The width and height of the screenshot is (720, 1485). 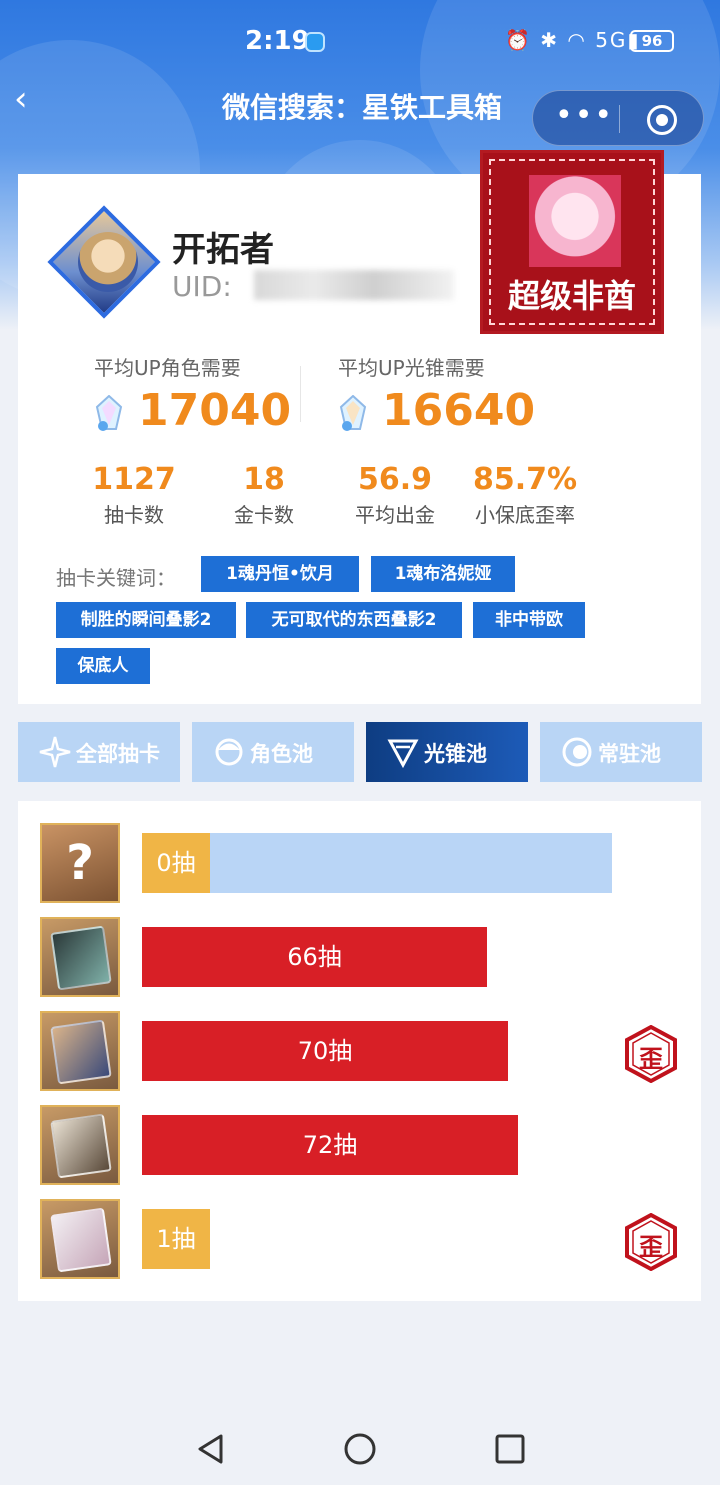 What do you see at coordinates (29, 99) in the screenshot?
I see `back-button: ‹` at bounding box center [29, 99].